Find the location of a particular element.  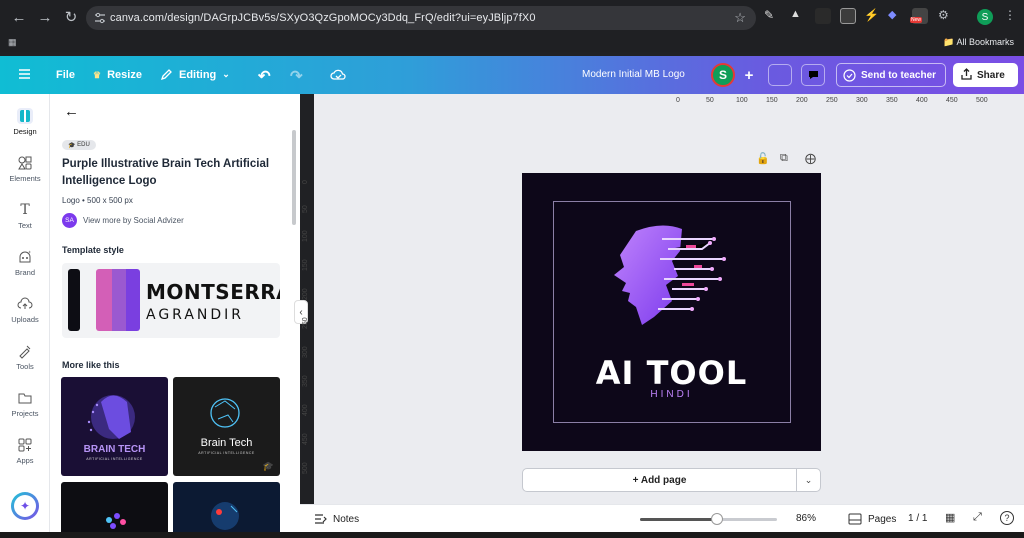

ruler-tick-label: 350 is located at coordinates (305, 381).